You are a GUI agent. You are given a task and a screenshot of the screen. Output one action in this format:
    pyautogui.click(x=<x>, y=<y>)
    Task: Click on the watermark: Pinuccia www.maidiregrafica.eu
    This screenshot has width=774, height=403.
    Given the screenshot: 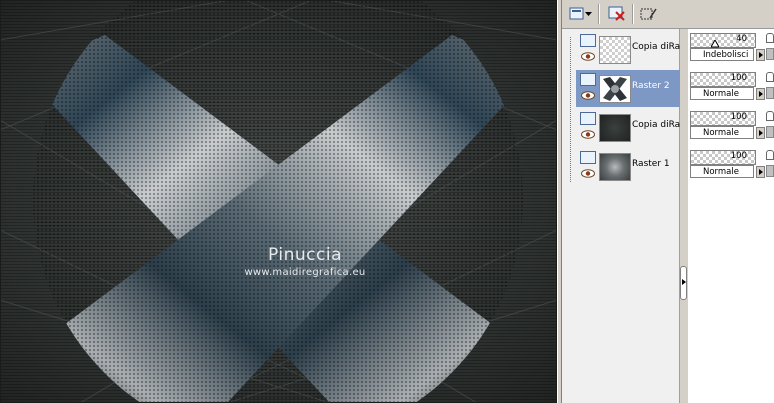 What is the action you would take?
    pyautogui.click(x=305, y=261)
    